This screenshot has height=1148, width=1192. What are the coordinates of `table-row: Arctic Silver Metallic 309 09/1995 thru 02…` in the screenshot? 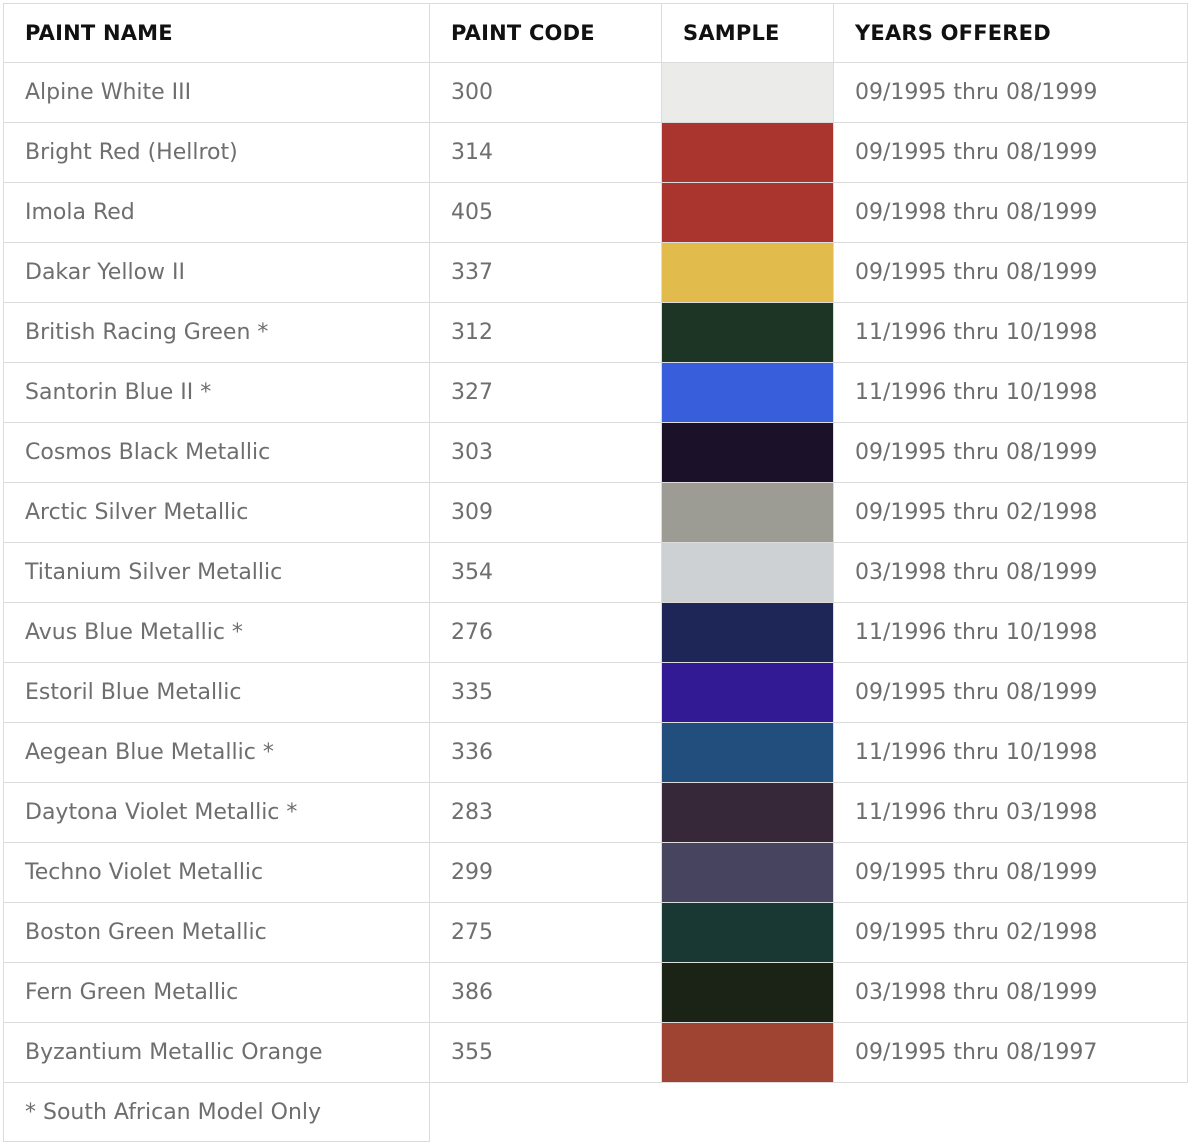 It's located at (595, 512).